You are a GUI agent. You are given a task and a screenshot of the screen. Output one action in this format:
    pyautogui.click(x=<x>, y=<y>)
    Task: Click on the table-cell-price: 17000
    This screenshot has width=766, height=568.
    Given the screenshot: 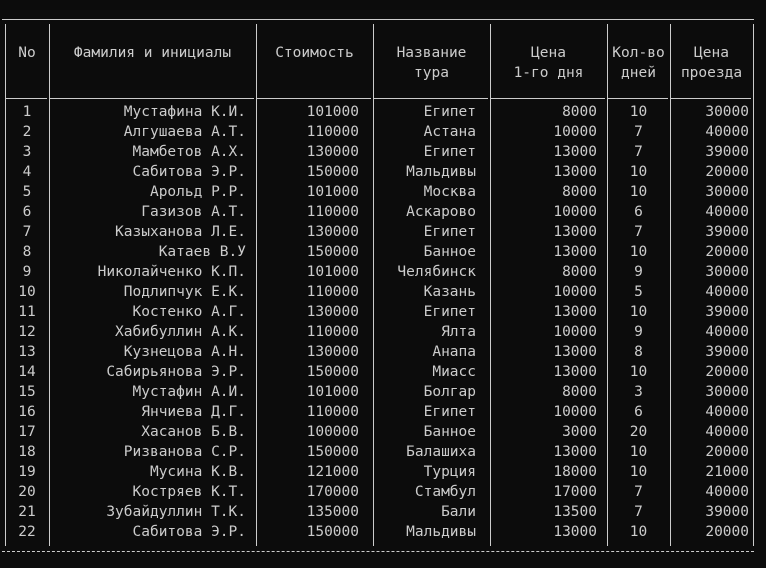 What is the action you would take?
    pyautogui.click(x=575, y=492)
    